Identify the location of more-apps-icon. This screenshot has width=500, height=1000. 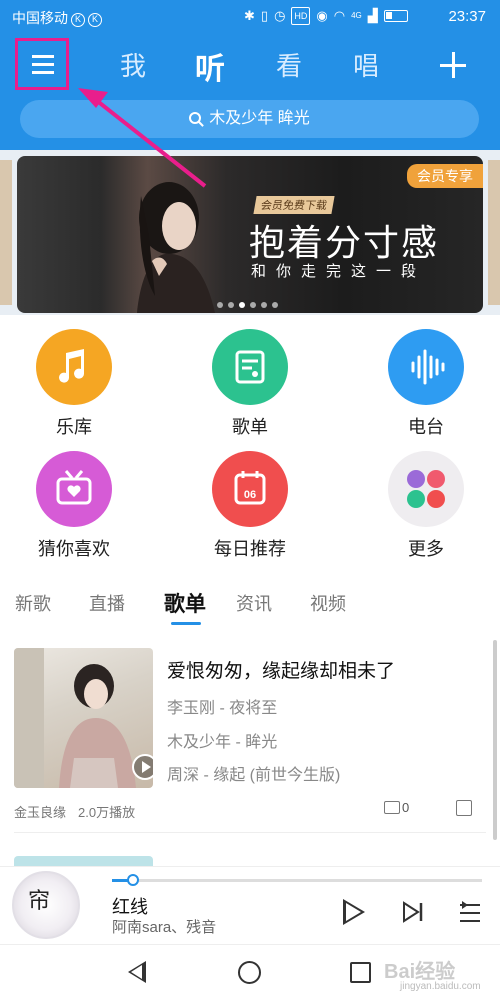
(426, 489).